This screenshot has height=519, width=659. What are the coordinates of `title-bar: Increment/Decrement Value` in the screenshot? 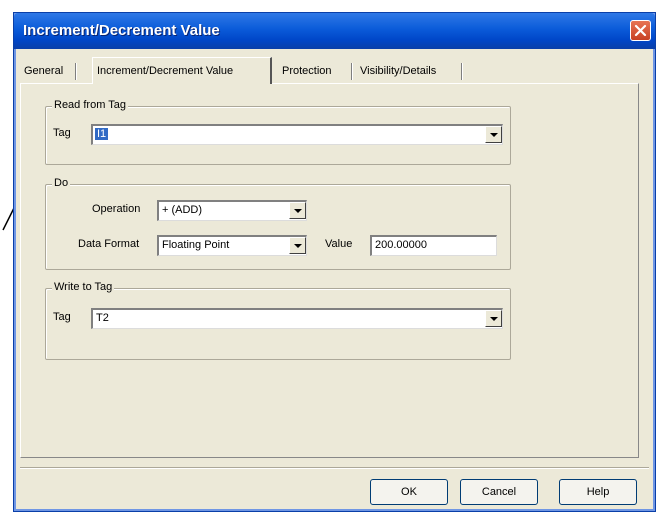 It's located at (334, 31).